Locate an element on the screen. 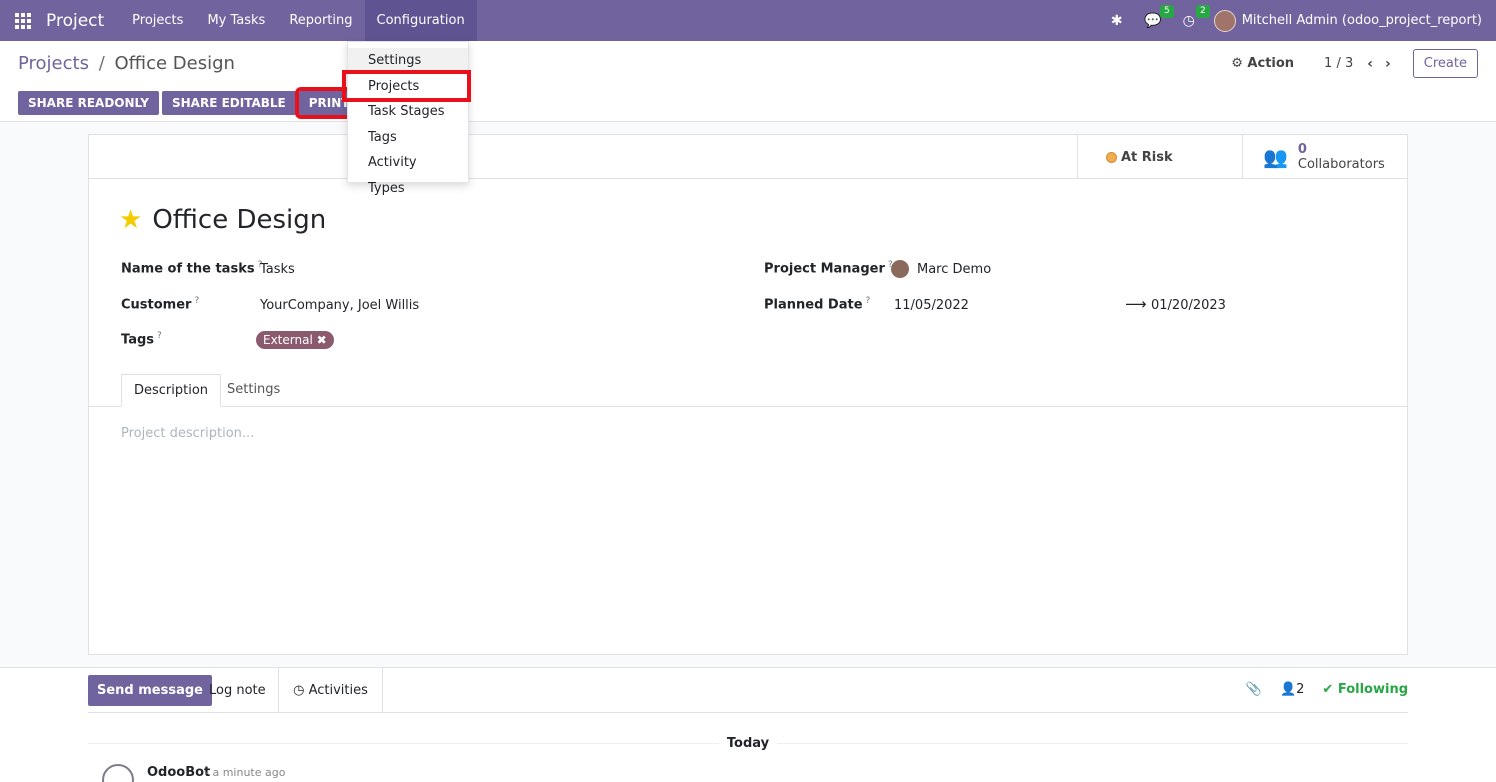 The width and height of the screenshot is (1496, 782). tags-label: Tags? is located at coordinates (141, 339).